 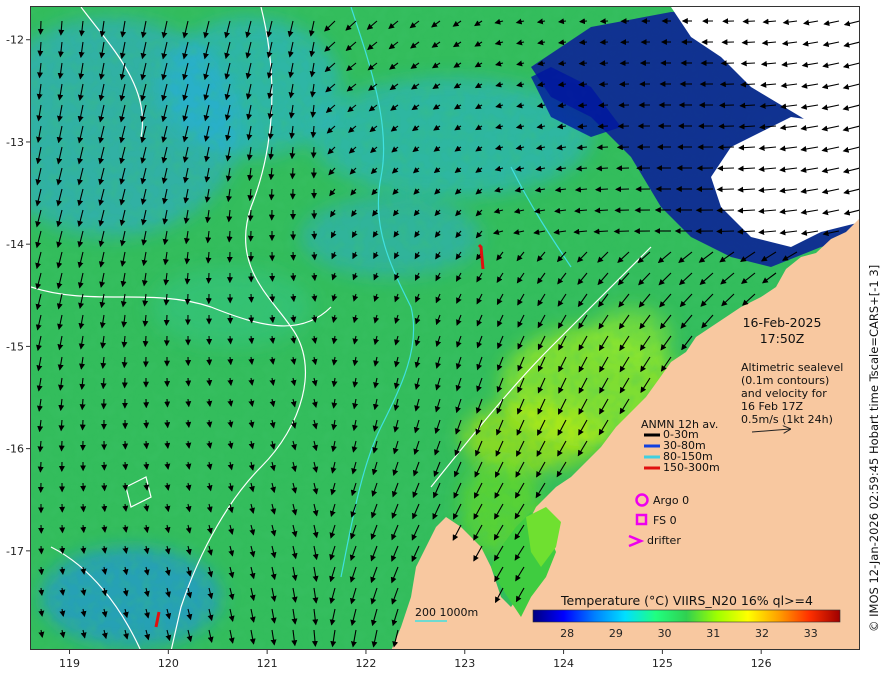 I want to click on colorbar-tick-label: 28, so click(x=567, y=633).